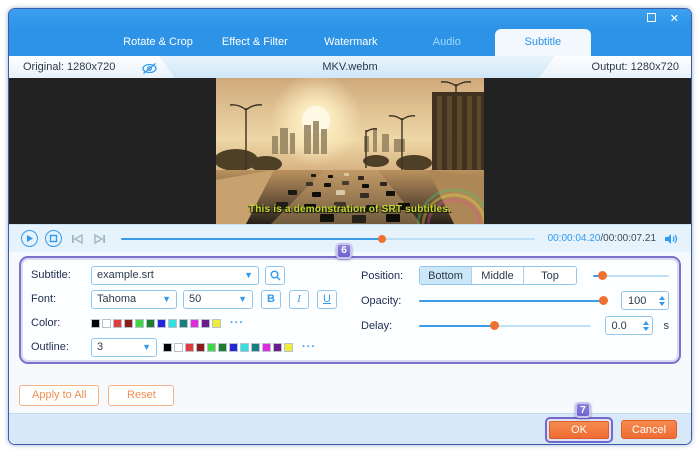 Image resolution: width=700 pixels, height=453 pixels. I want to click on more-outline-colors-button: ···, so click(309, 347).